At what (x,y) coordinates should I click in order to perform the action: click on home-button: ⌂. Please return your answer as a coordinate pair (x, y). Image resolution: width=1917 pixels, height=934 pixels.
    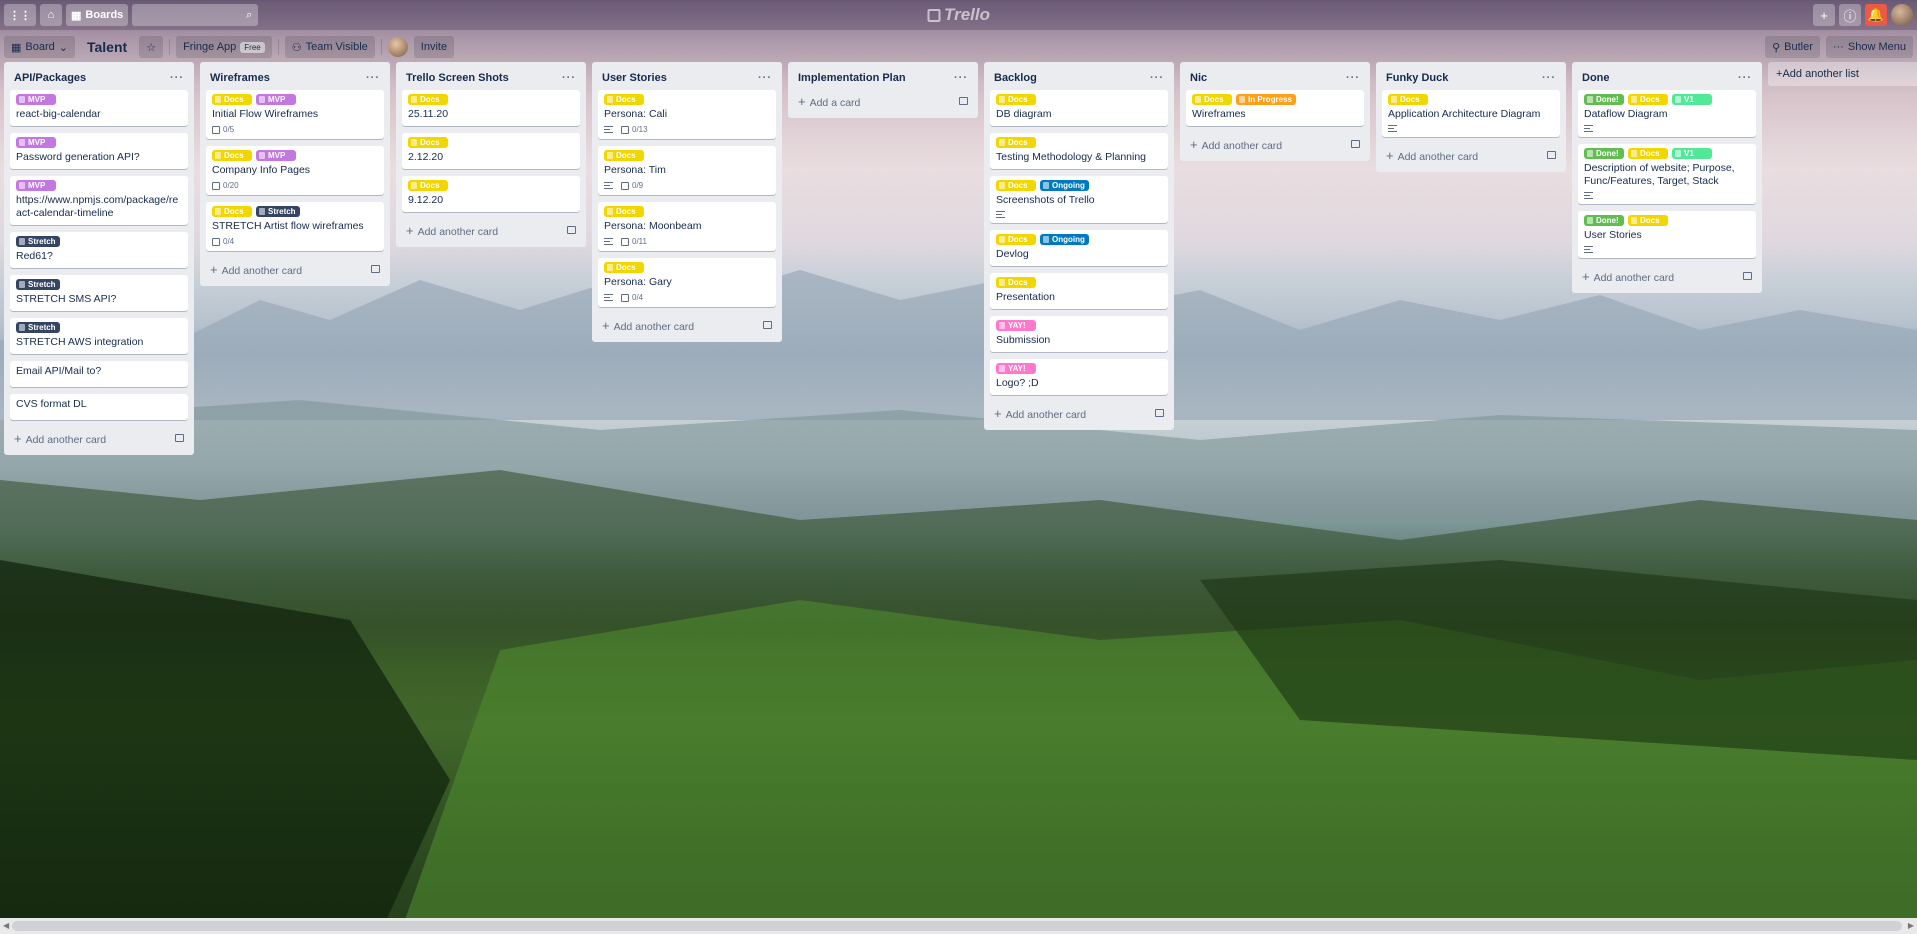
    Looking at the image, I should click on (51, 15).